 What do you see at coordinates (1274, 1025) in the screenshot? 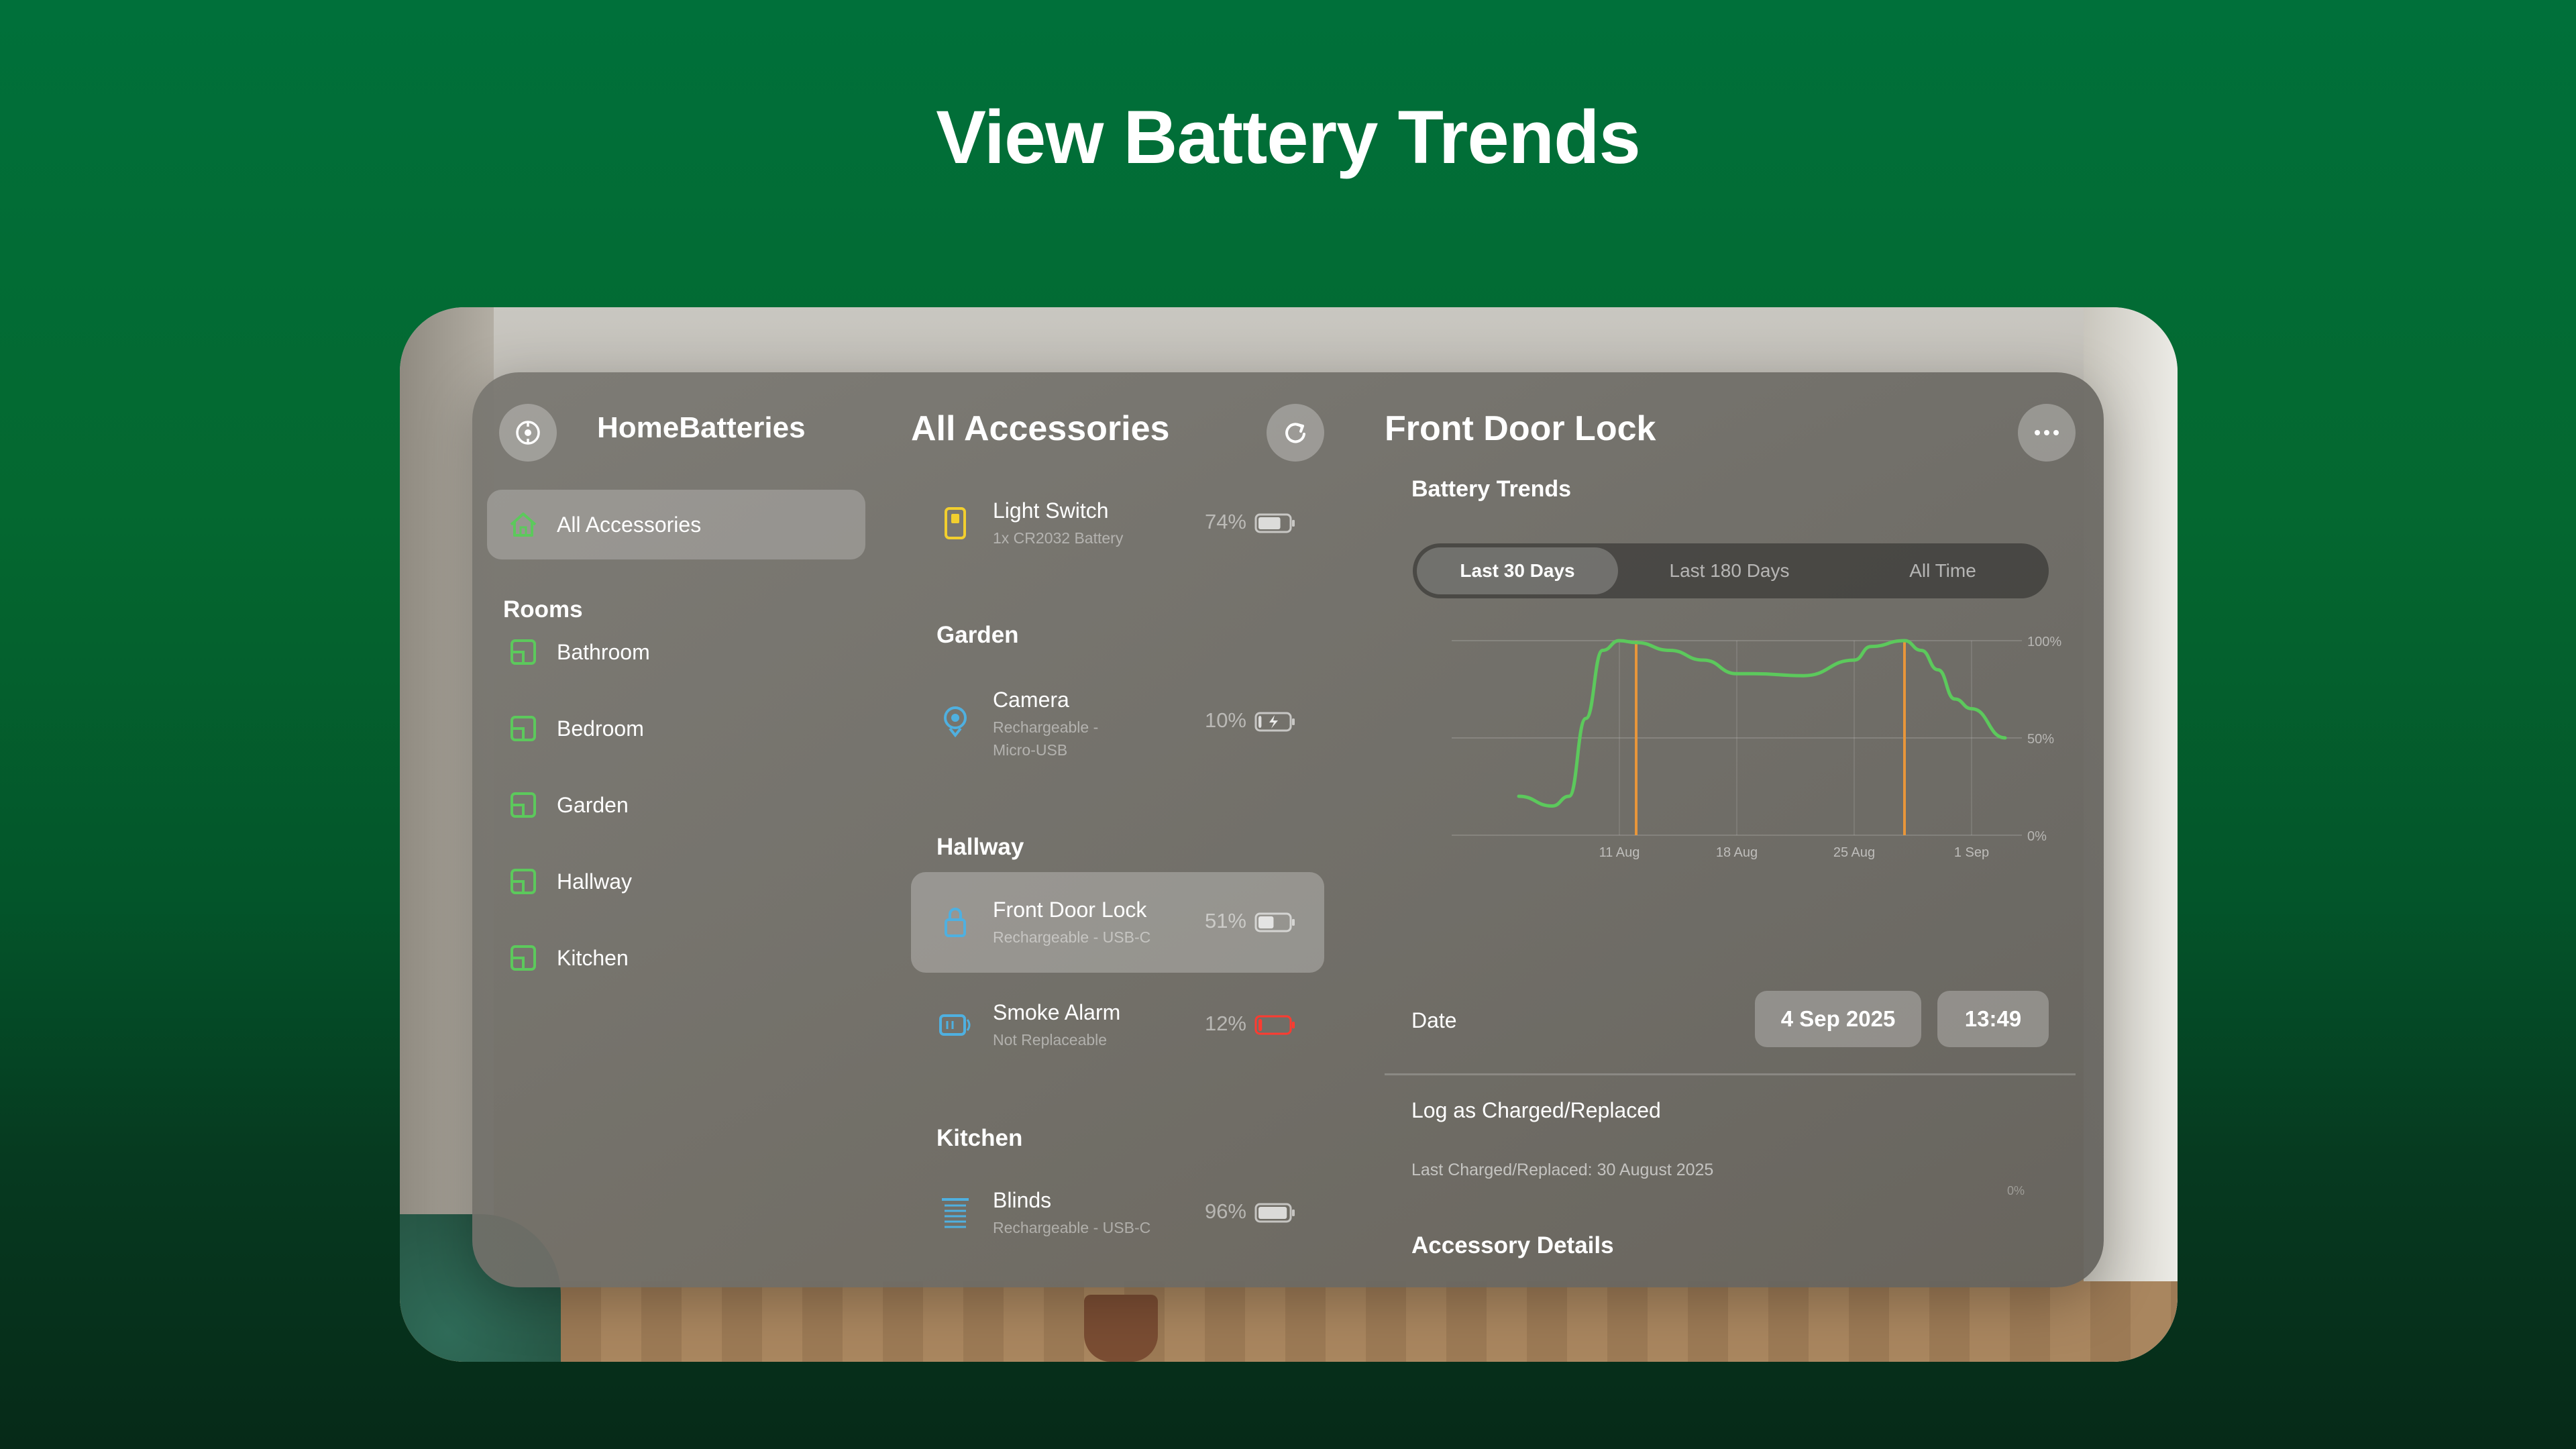
I see `battery-low-icon` at bounding box center [1274, 1025].